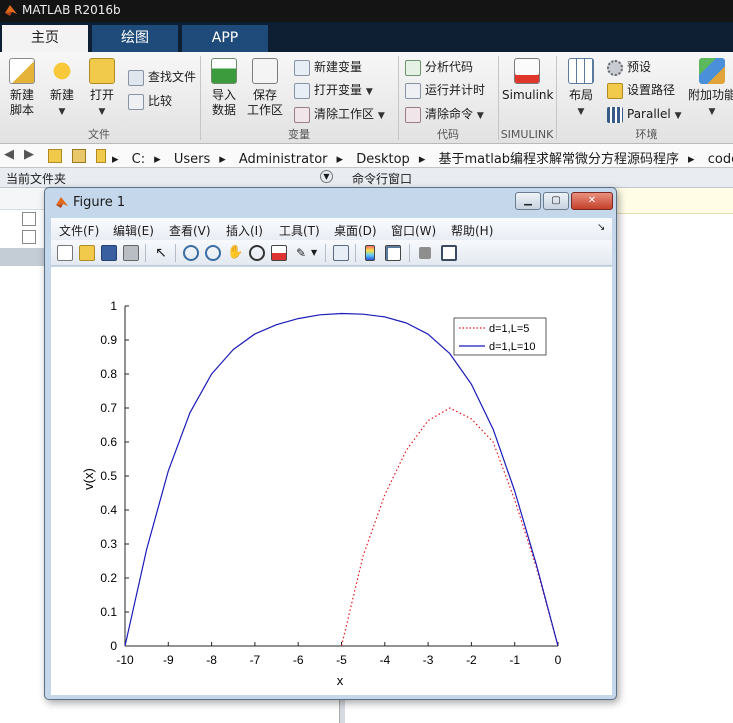 The width and height of the screenshot is (733, 723). What do you see at coordinates (108, 374) in the screenshot?
I see `y-tick-label: 0.8` at bounding box center [108, 374].